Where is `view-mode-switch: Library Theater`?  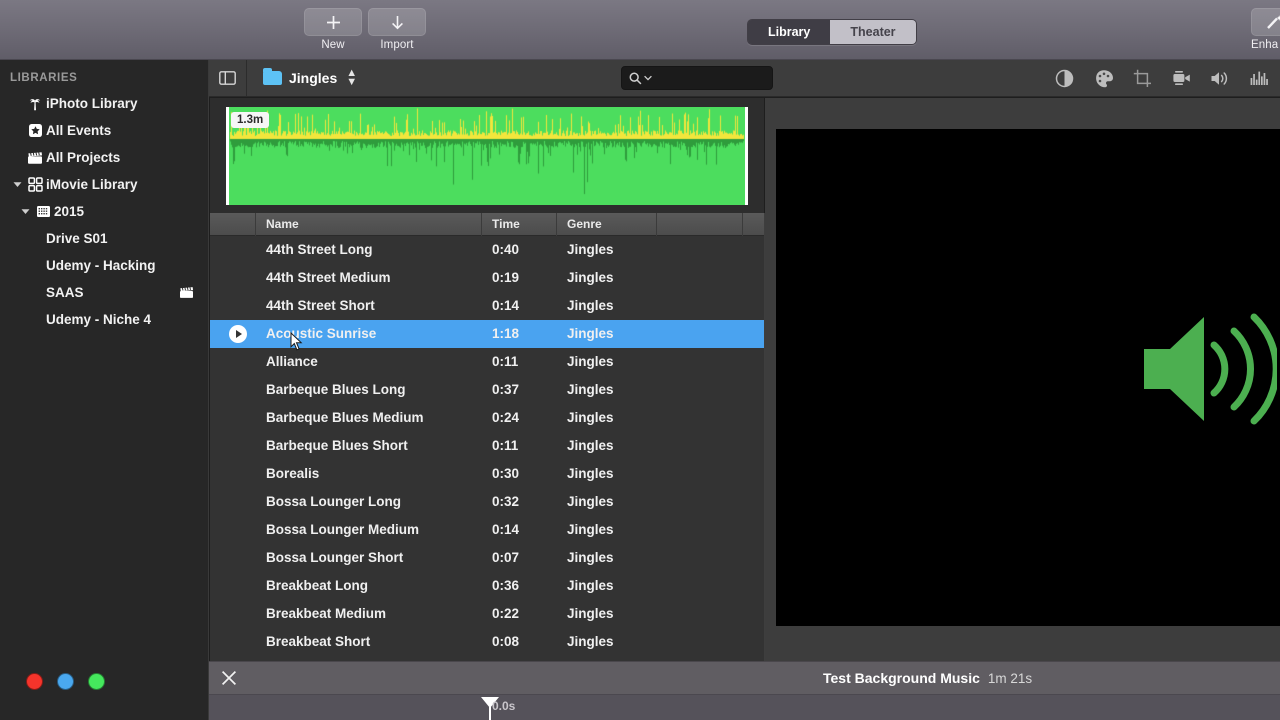
view-mode-switch: Library Theater is located at coordinates (832, 32).